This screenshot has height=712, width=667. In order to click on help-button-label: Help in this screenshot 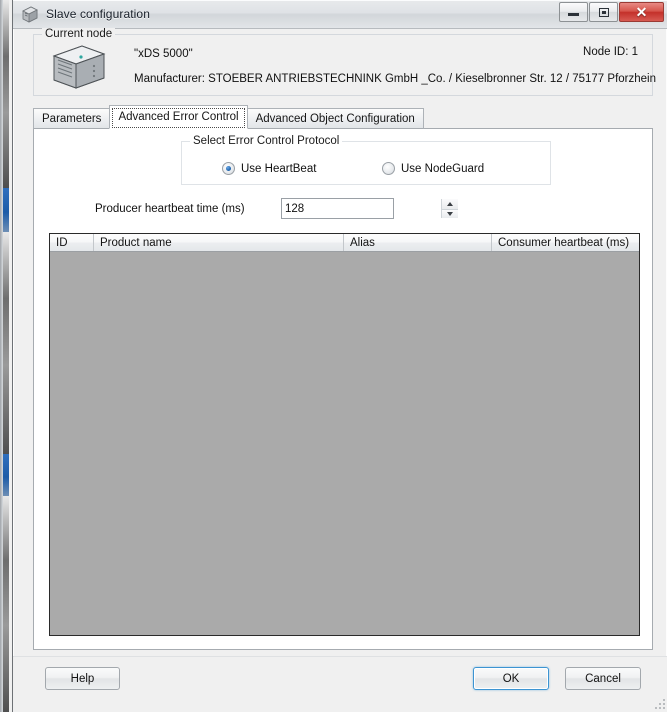, I will do `click(82, 678)`.